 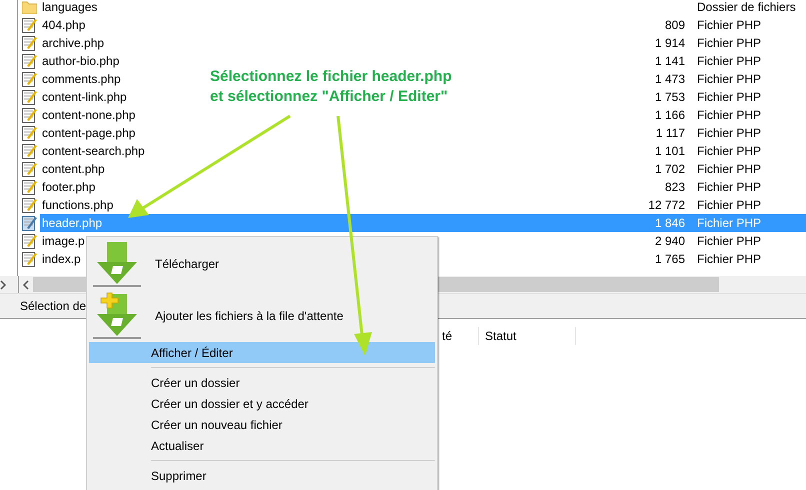 What do you see at coordinates (670, 133) in the screenshot?
I see `file-size: 1 117` at bounding box center [670, 133].